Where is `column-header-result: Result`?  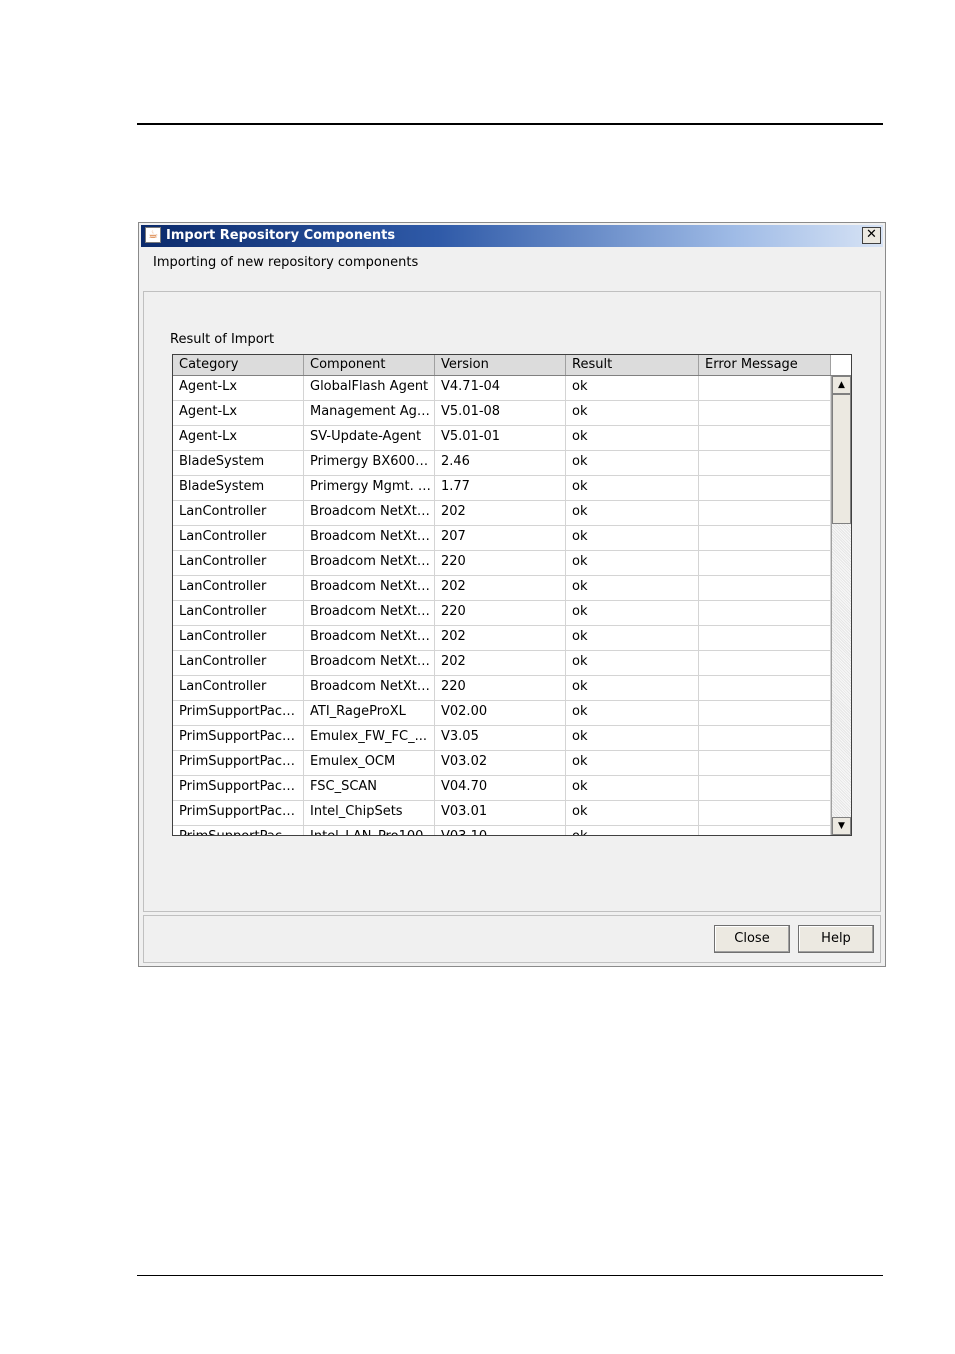
column-header-result: Result is located at coordinates (632, 365).